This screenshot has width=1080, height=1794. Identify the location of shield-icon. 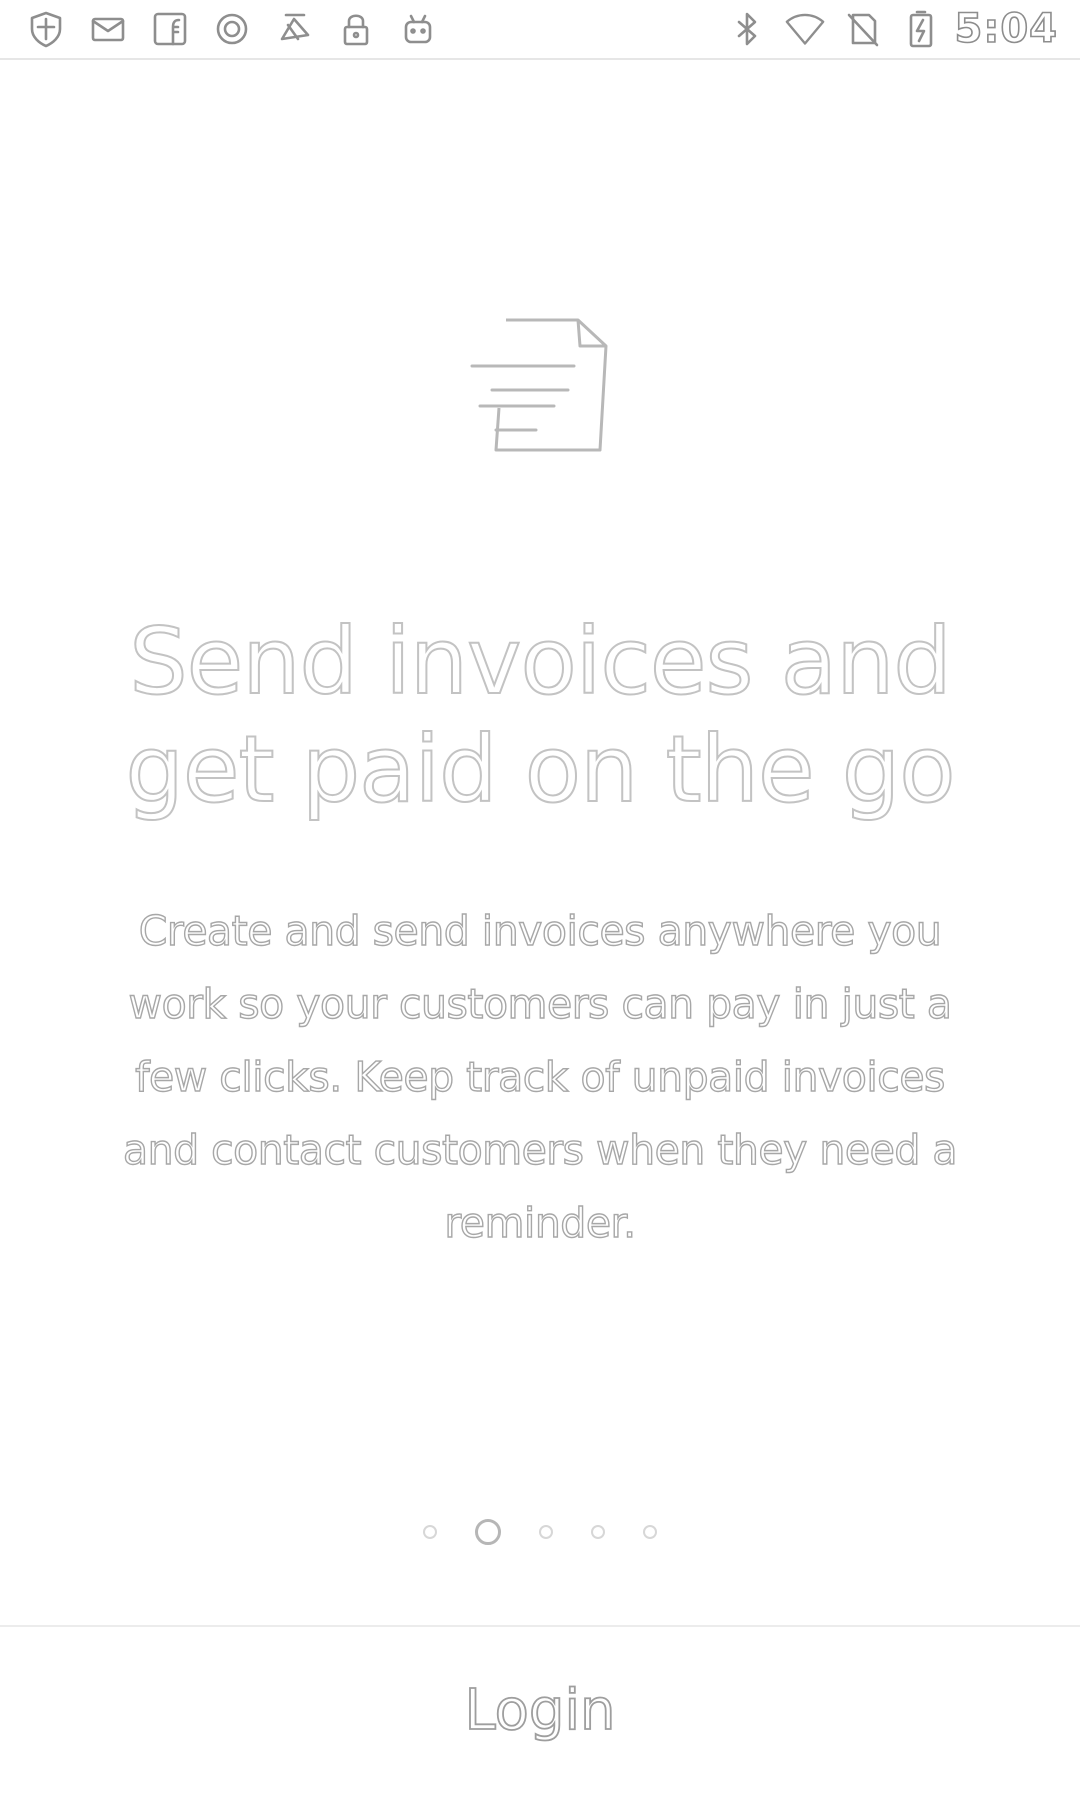
(46, 29).